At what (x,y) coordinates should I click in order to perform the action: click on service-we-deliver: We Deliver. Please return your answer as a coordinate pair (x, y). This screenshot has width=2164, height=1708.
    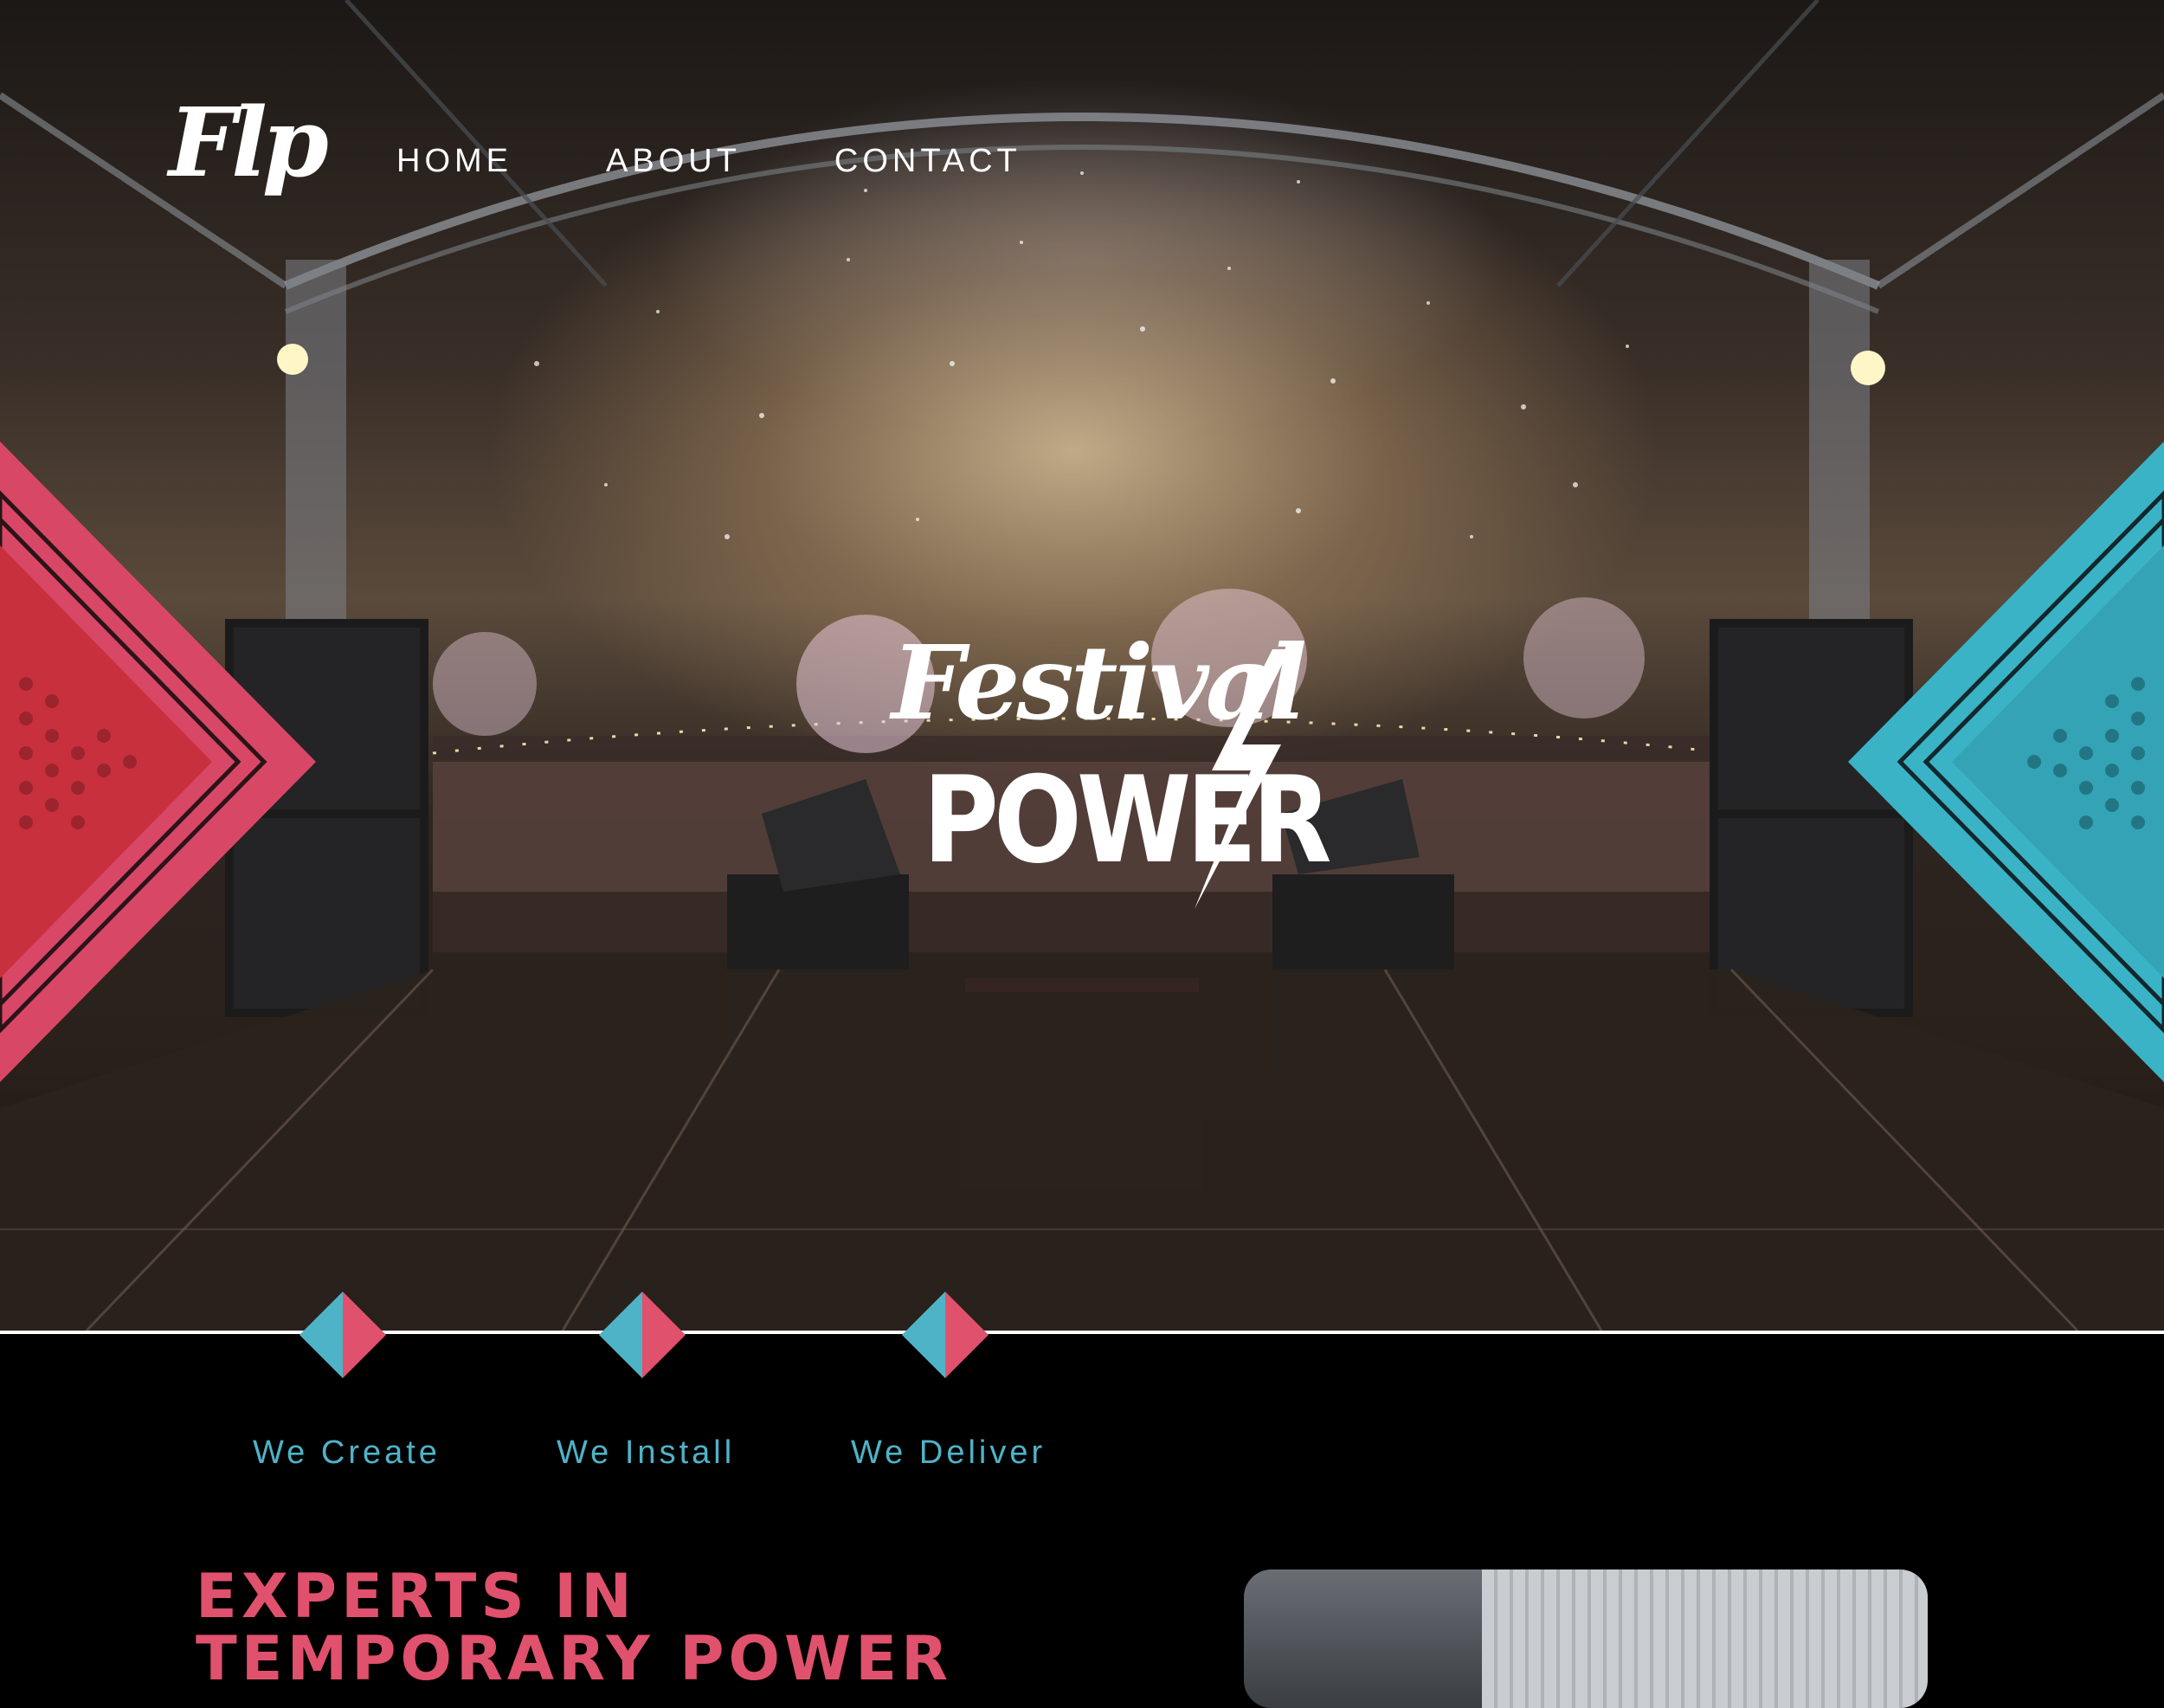
    Looking at the image, I should click on (949, 1453).